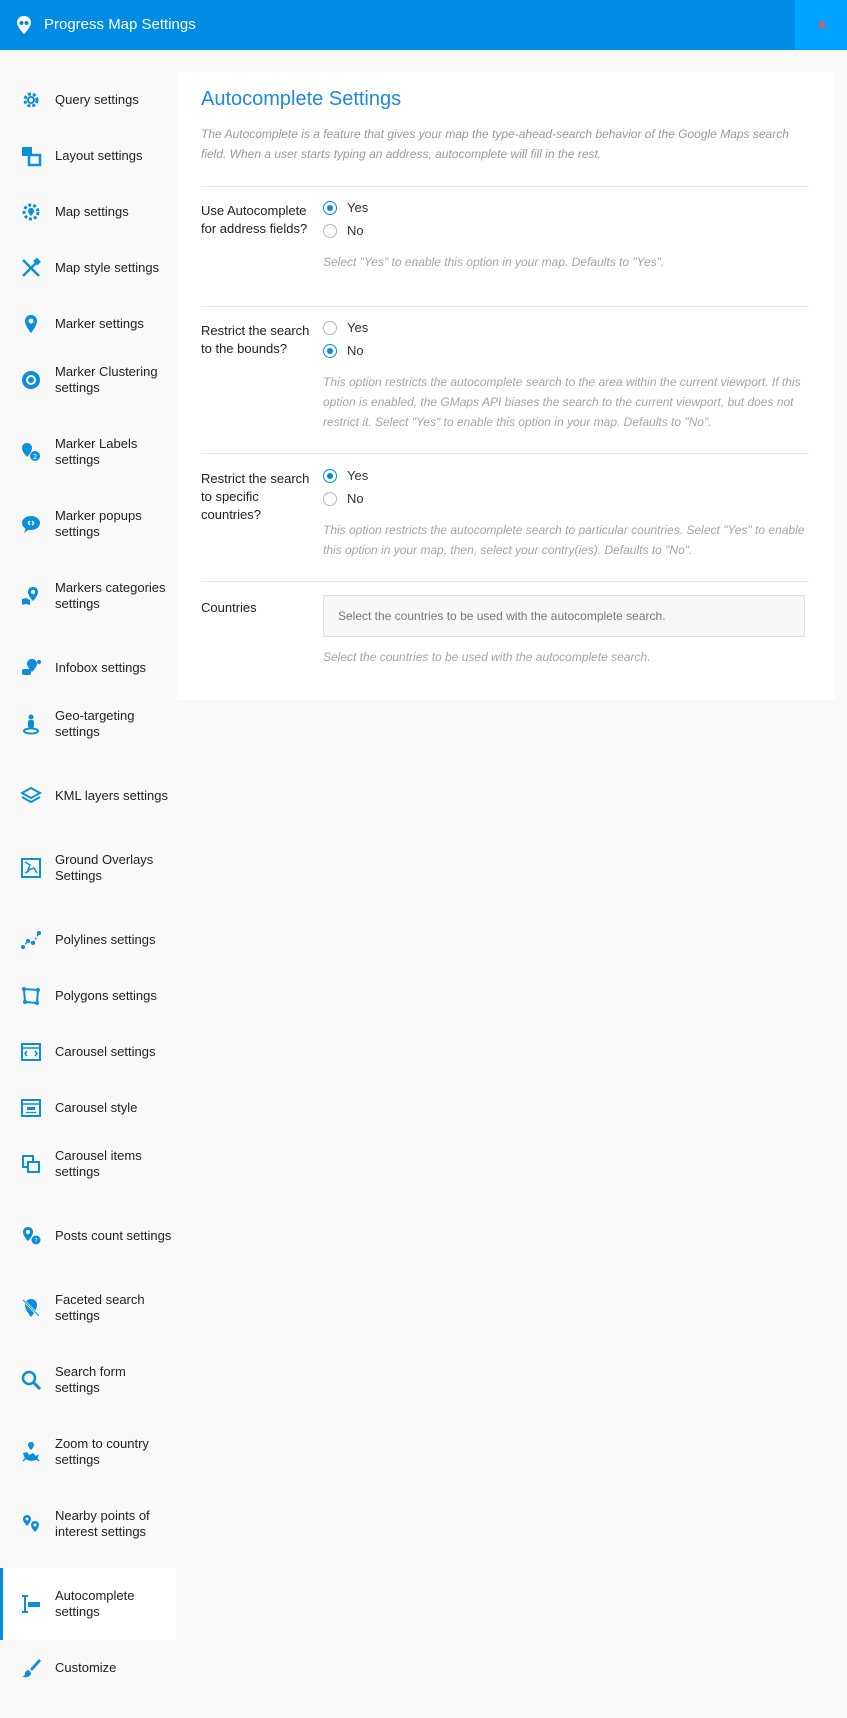  I want to click on sidebar-item-search-form-settings: Search form settings, so click(88, 1380).